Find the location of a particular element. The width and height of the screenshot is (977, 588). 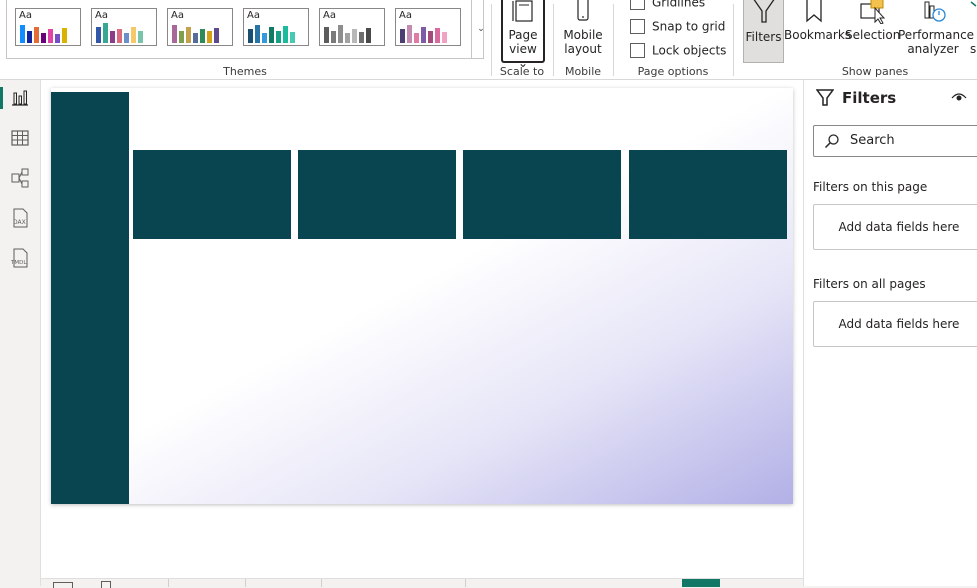

filters-on-all-pages-label: Filters on all pages is located at coordinates (869, 284).